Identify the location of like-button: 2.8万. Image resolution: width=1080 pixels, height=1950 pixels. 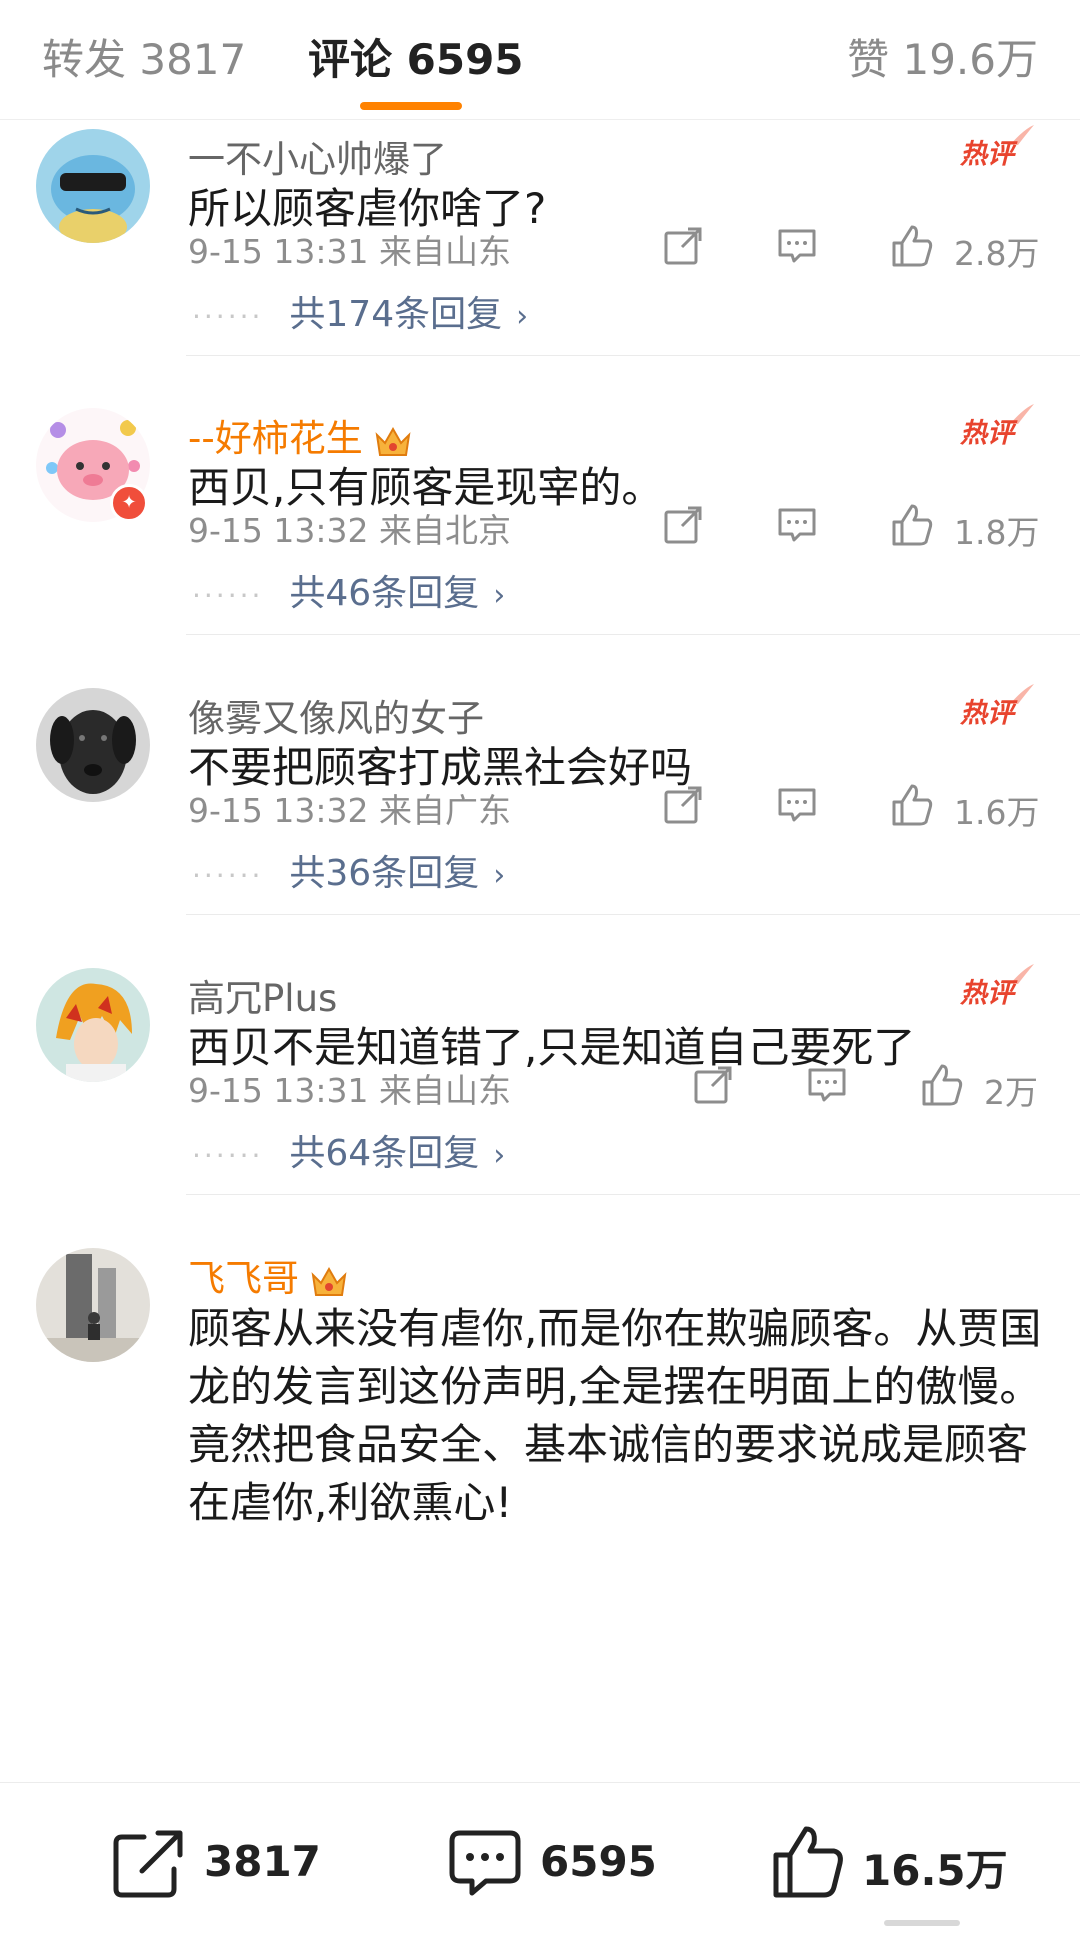
(964, 248).